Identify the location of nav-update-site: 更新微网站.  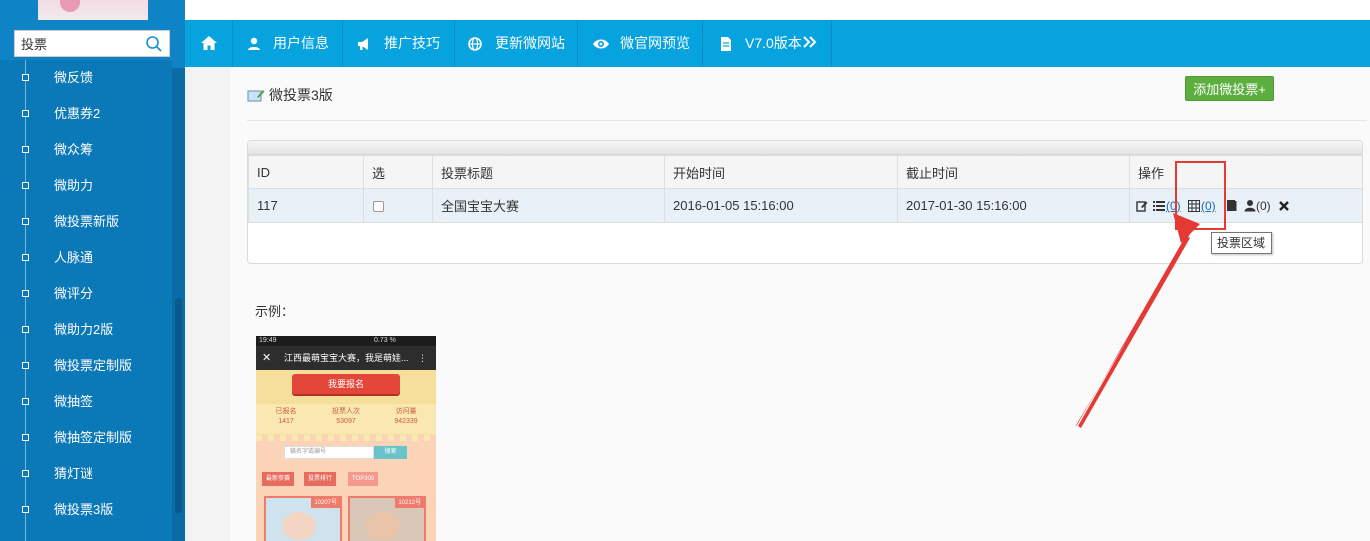
(516, 43).